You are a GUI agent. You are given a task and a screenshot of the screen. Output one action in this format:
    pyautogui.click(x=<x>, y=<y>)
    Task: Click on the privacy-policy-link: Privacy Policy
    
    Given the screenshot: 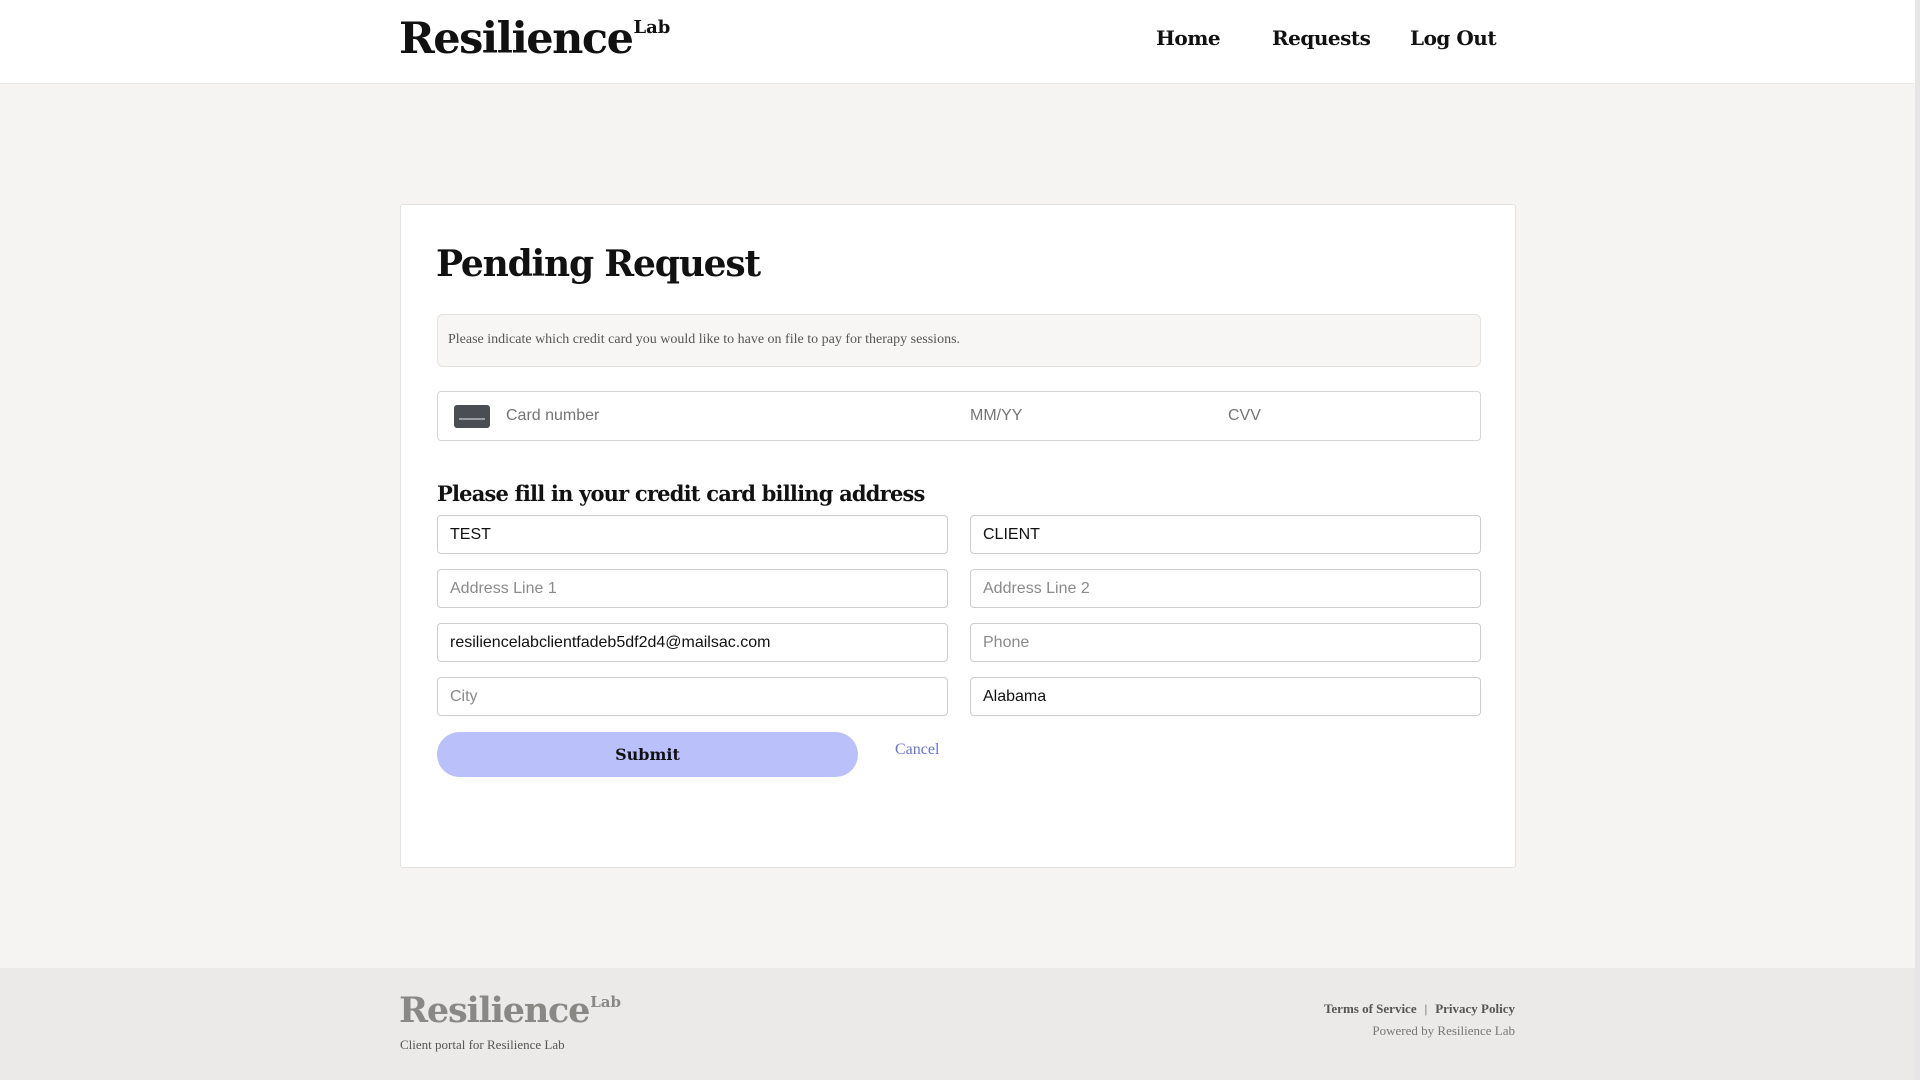 What is the action you would take?
    pyautogui.click(x=1475, y=1008)
    